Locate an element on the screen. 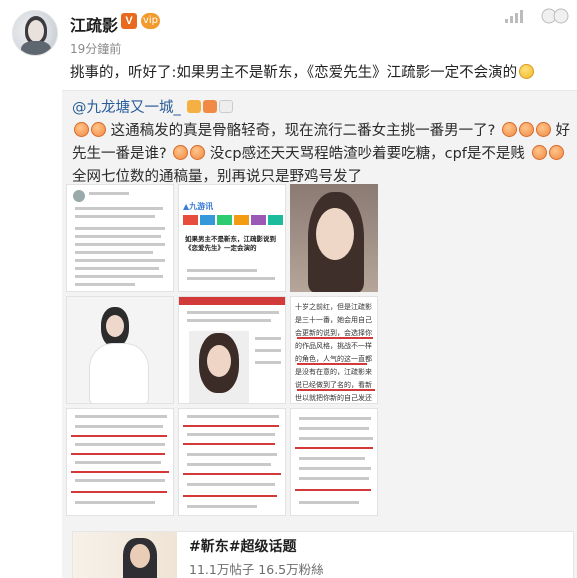 This screenshot has height=578, width=577. verified-icon: V is located at coordinates (129, 21).